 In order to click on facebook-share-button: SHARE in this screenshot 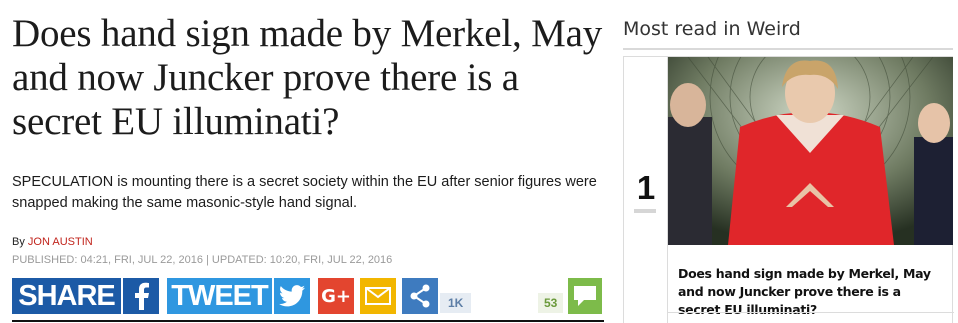, I will do `click(66, 296)`.